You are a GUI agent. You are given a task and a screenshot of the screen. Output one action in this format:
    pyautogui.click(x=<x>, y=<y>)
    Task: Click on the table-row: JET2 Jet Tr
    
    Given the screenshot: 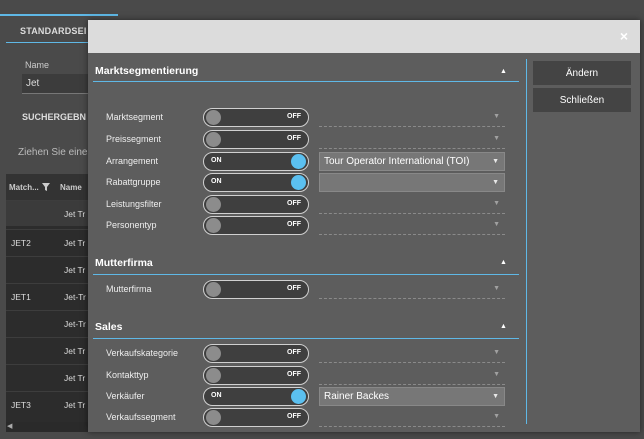 What is the action you would take?
    pyautogui.click(x=47, y=242)
    